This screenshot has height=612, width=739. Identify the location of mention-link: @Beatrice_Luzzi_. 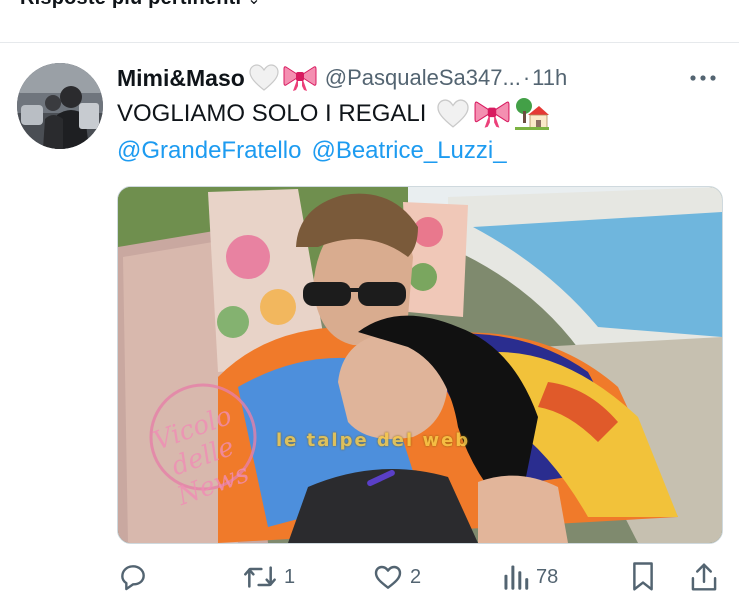
(408, 151).